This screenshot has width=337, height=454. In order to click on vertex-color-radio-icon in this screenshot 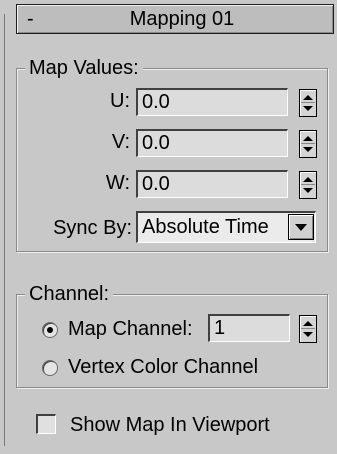, I will do `click(50, 368)`.